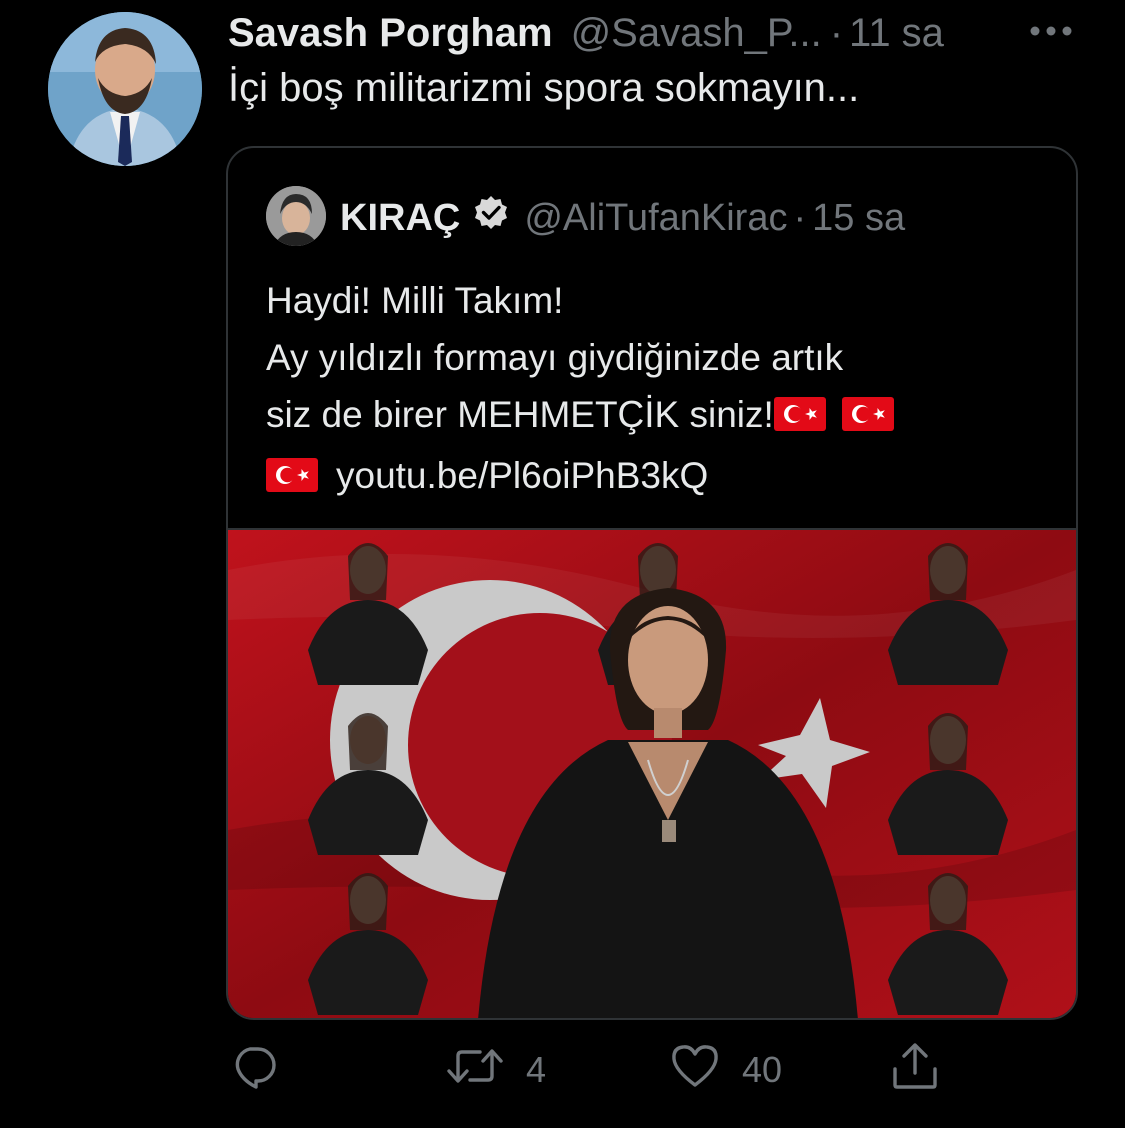 This screenshot has height=1128, width=1125. I want to click on tweet-action-bar: 4 40, so click(562, 1070).